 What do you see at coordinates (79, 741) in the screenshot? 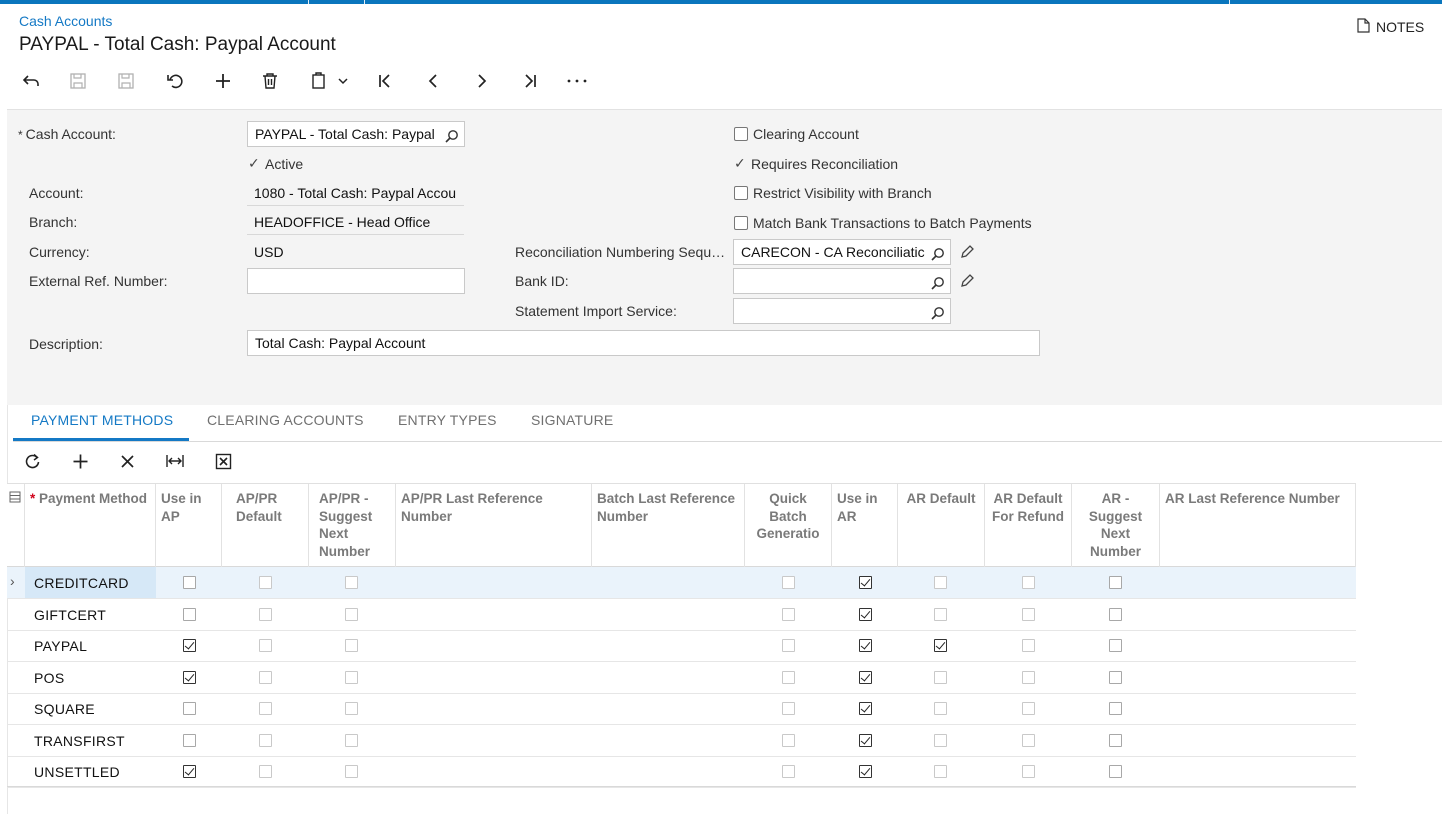
I see `payment-method-cell: TRANSFIRST` at bounding box center [79, 741].